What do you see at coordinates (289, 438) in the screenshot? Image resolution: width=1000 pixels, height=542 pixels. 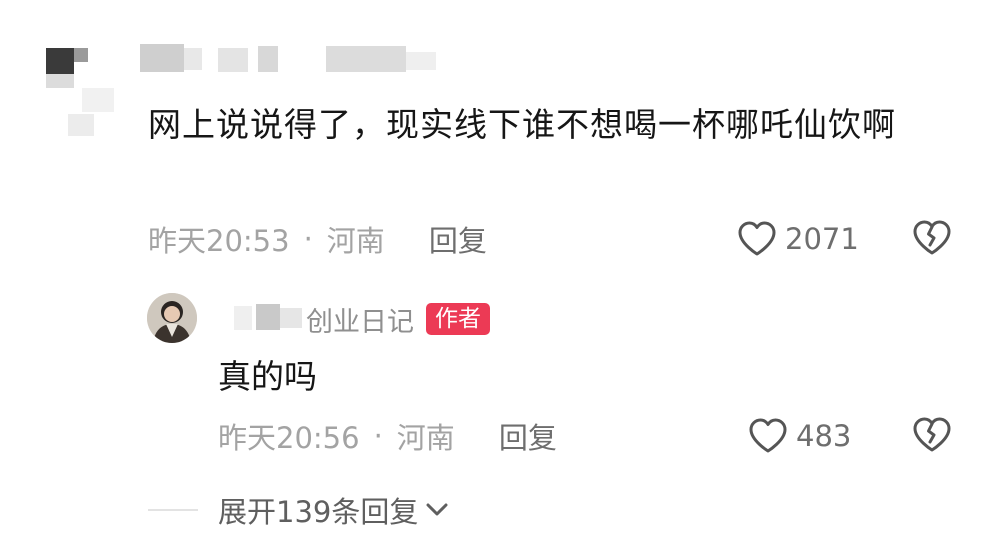 I see `reply-time: 昨天20:56` at bounding box center [289, 438].